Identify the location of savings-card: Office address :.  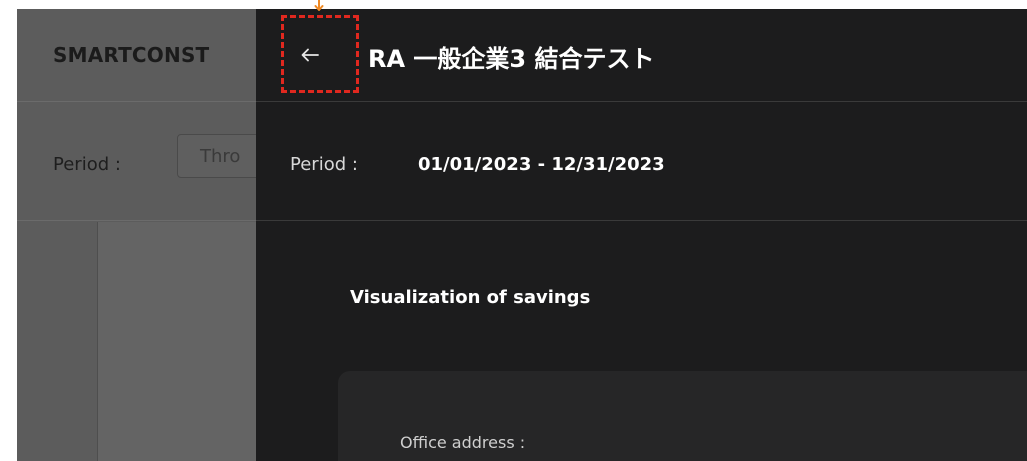
(682, 416).